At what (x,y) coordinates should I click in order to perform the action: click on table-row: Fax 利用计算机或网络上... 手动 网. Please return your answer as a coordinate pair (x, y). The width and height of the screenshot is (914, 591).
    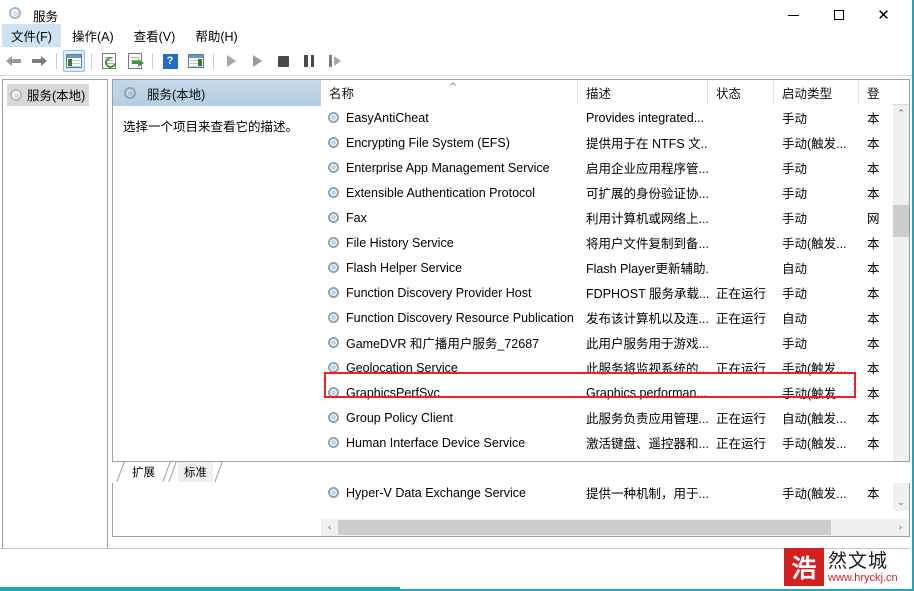
    Looking at the image, I should click on (607, 217).